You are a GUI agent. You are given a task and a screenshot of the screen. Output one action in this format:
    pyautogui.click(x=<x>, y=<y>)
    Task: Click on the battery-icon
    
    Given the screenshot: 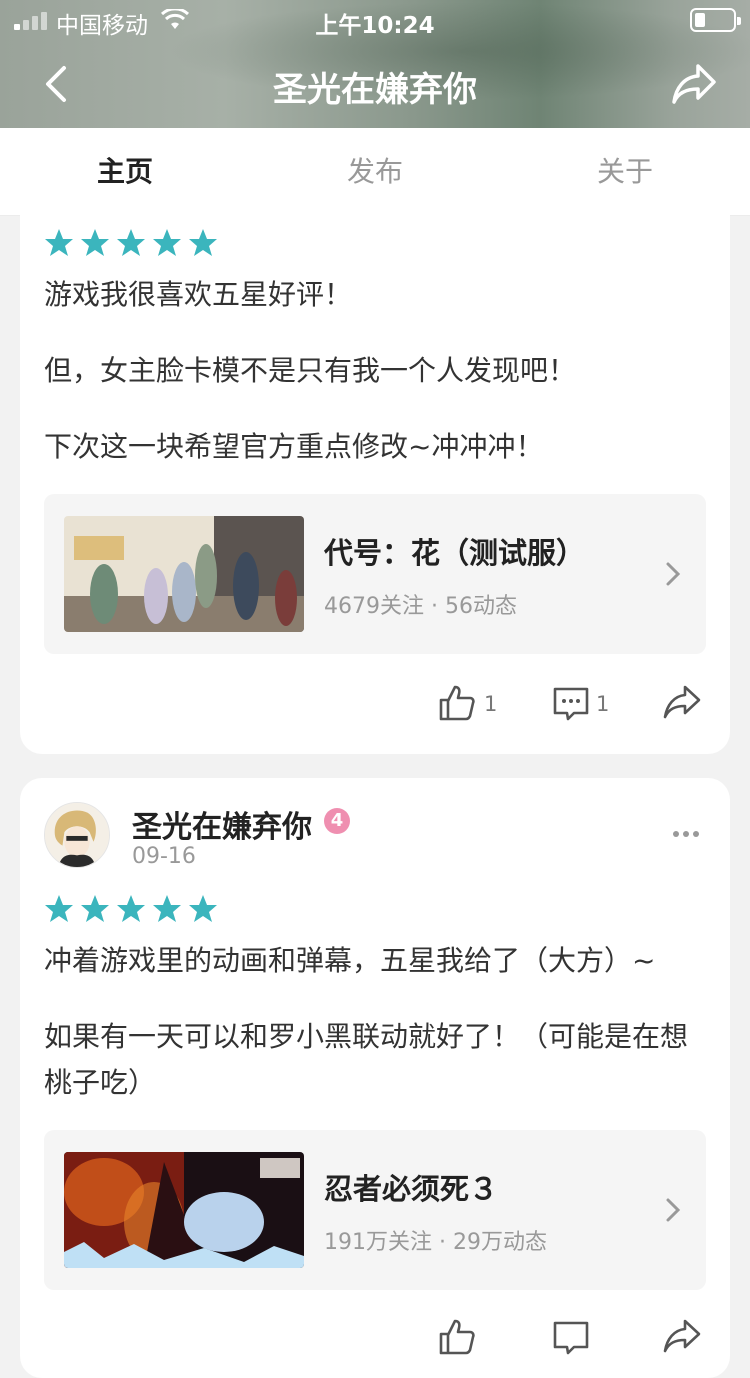 What is the action you would take?
    pyautogui.click(x=715, y=20)
    